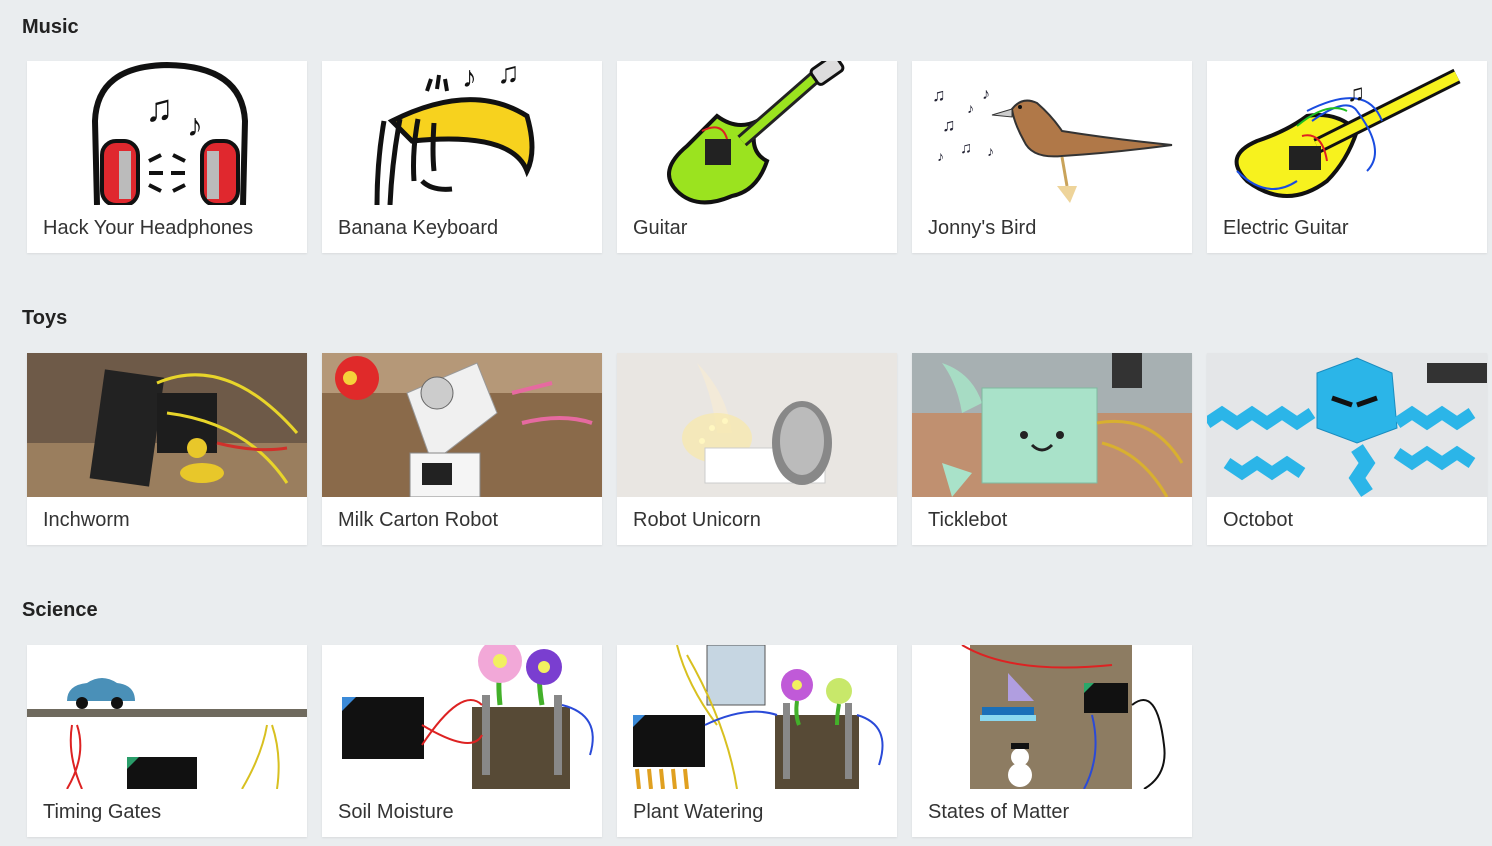  What do you see at coordinates (396, 812) in the screenshot?
I see `card-label: Soil Moisture` at bounding box center [396, 812].